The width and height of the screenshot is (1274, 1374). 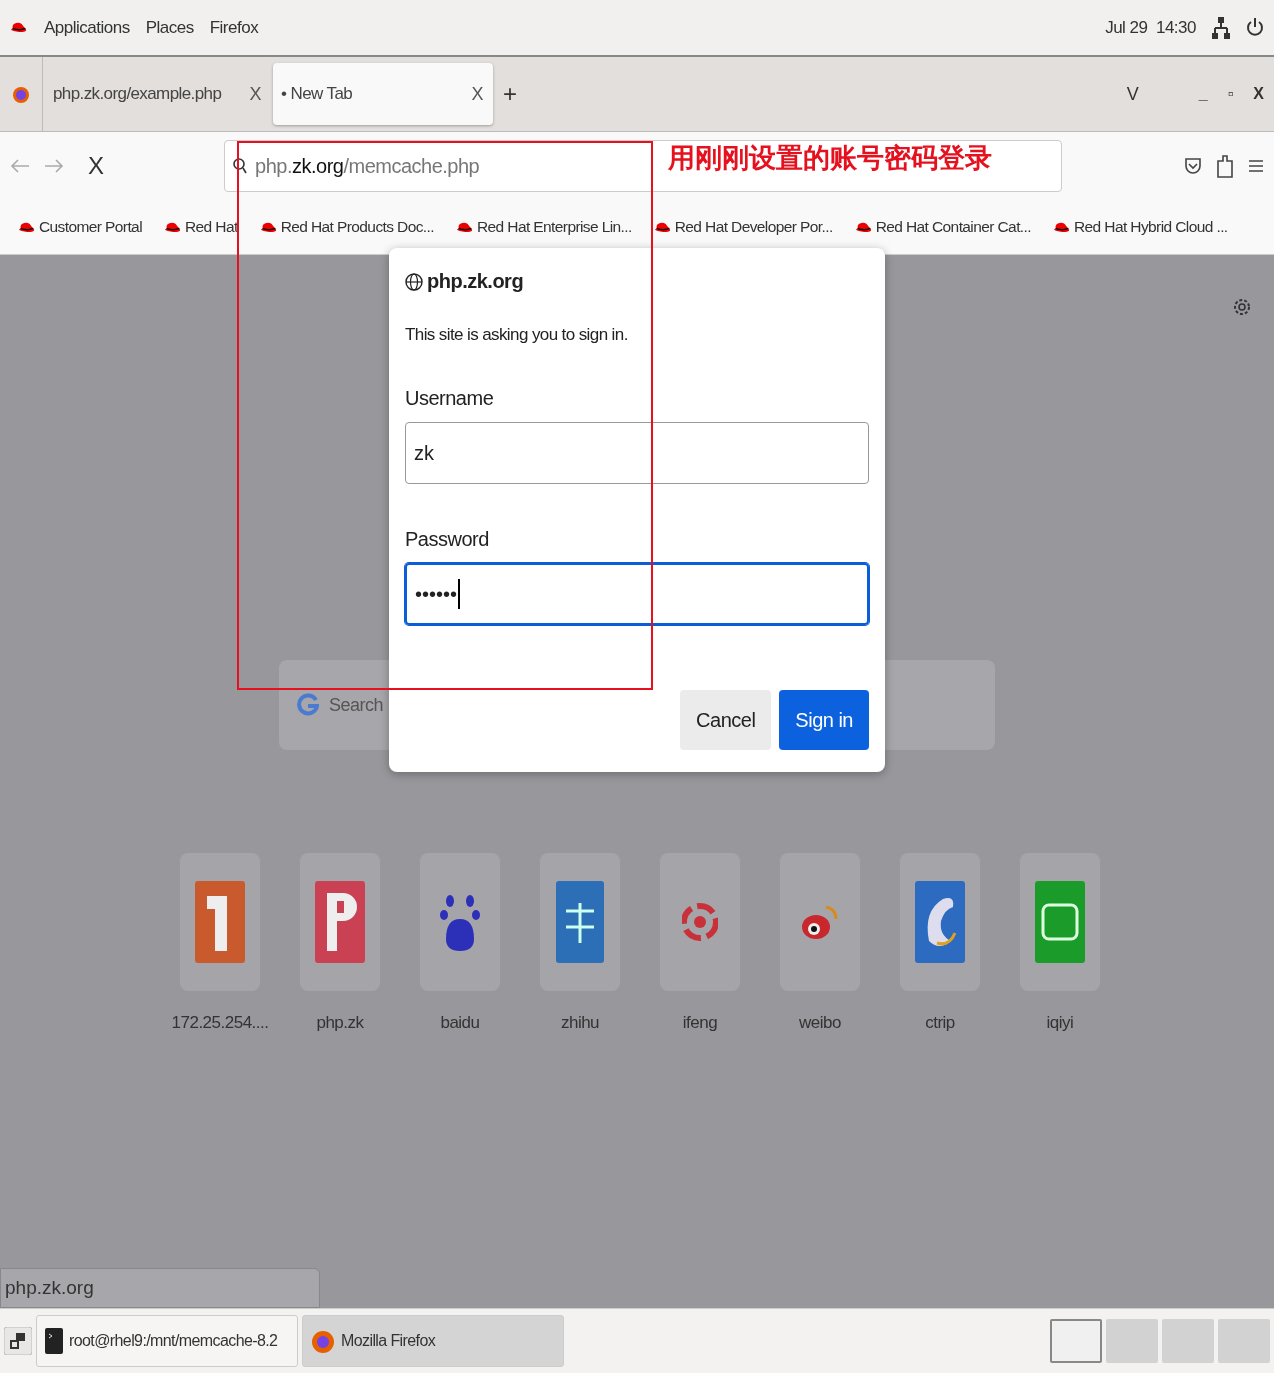 What do you see at coordinates (1150, 27) in the screenshot?
I see `clock: Jul 29 14:30` at bounding box center [1150, 27].